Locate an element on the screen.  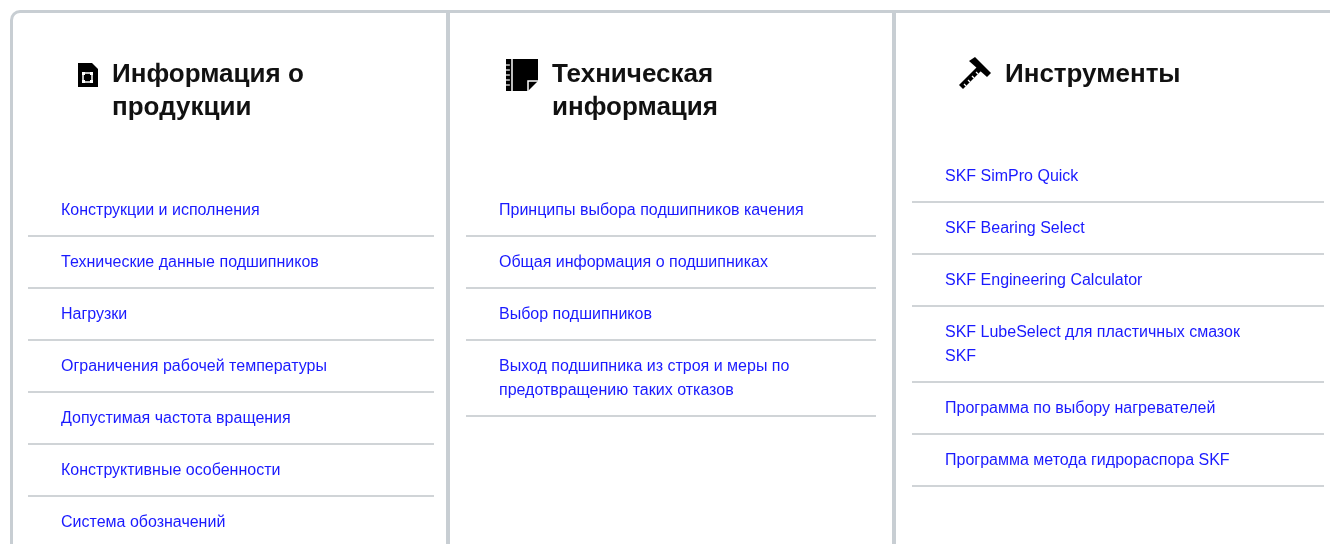
category-link: Конструктивные особенности is located at coordinates (171, 470).